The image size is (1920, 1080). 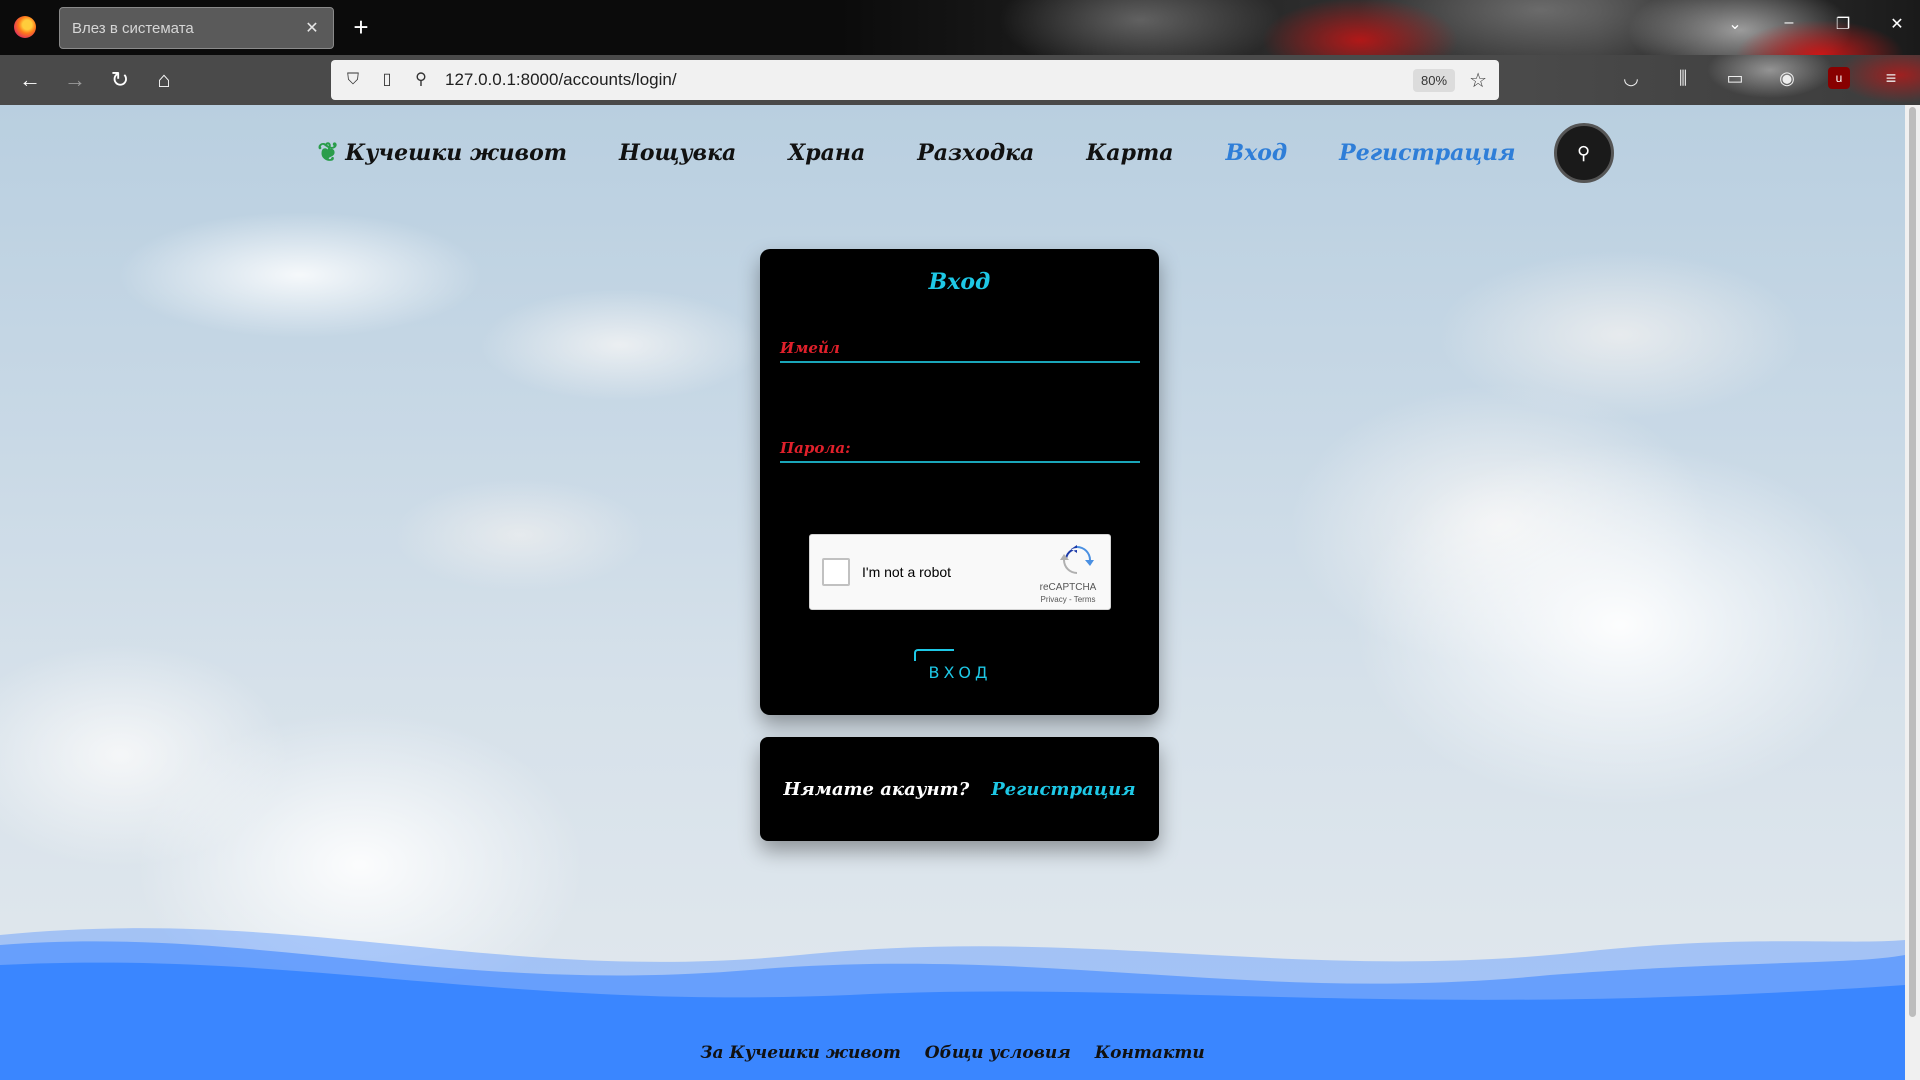 What do you see at coordinates (328, 153) in the screenshot?
I see `paw-hand-logo-icon: ❦` at bounding box center [328, 153].